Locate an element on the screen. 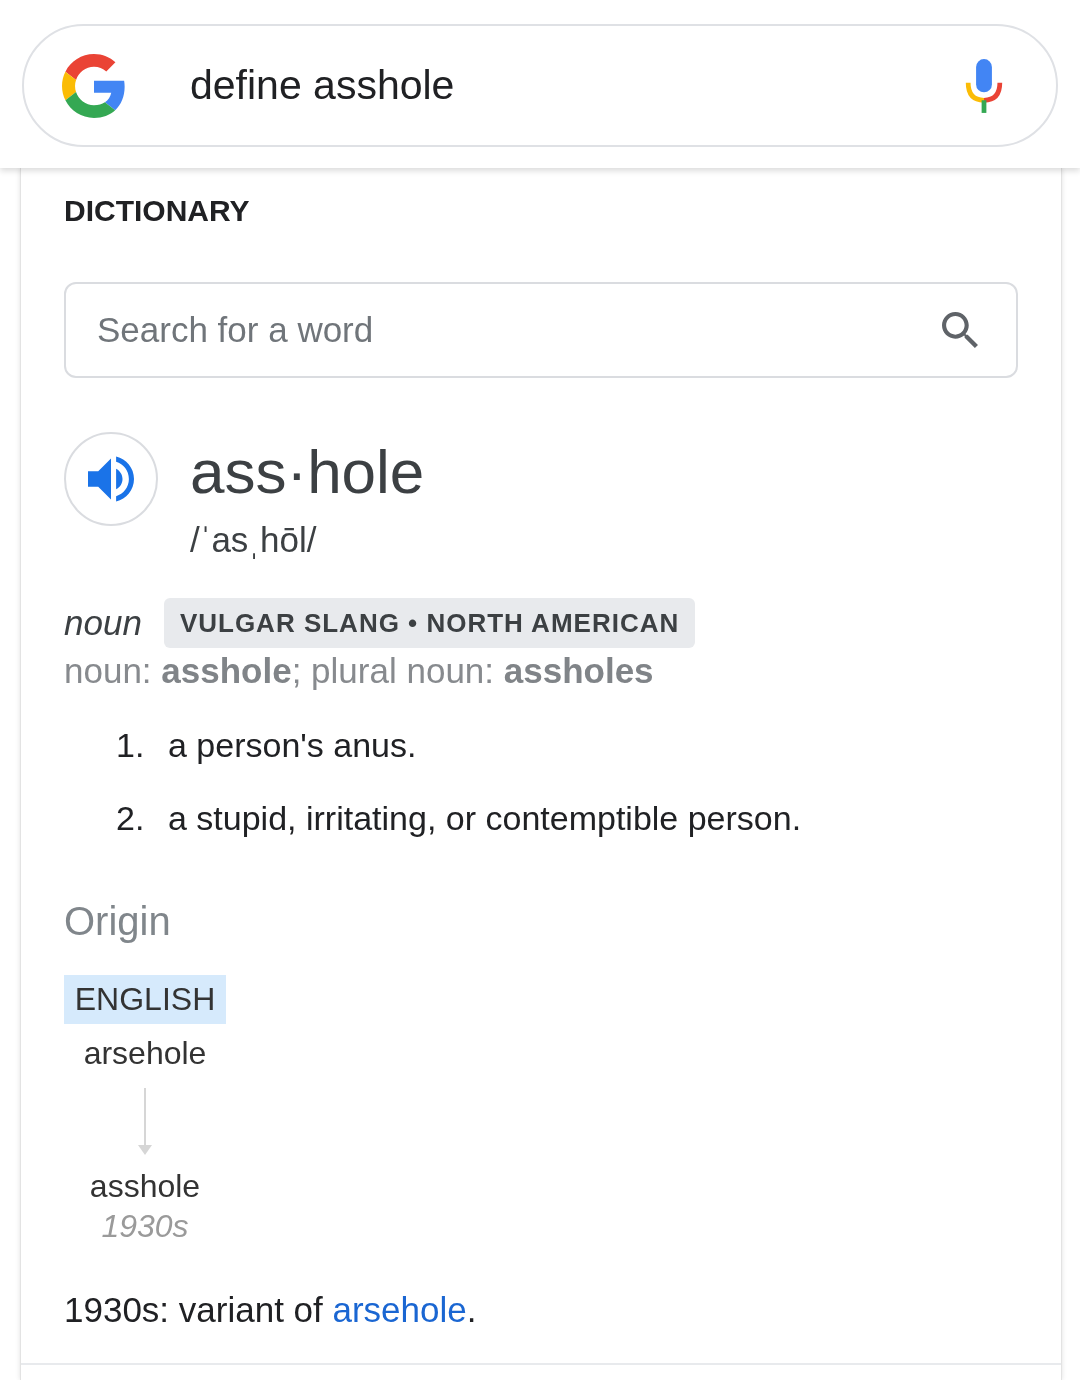 The width and height of the screenshot is (1080, 1380). speaker-icon is located at coordinates (111, 479).